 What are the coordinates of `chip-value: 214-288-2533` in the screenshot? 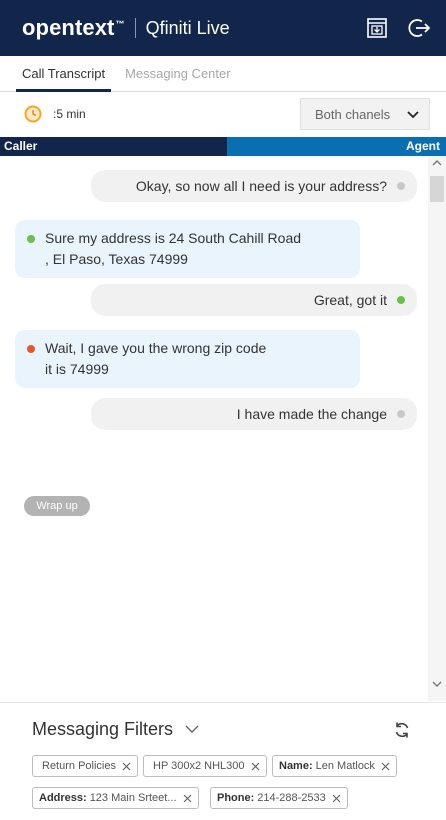 It's located at (291, 798).